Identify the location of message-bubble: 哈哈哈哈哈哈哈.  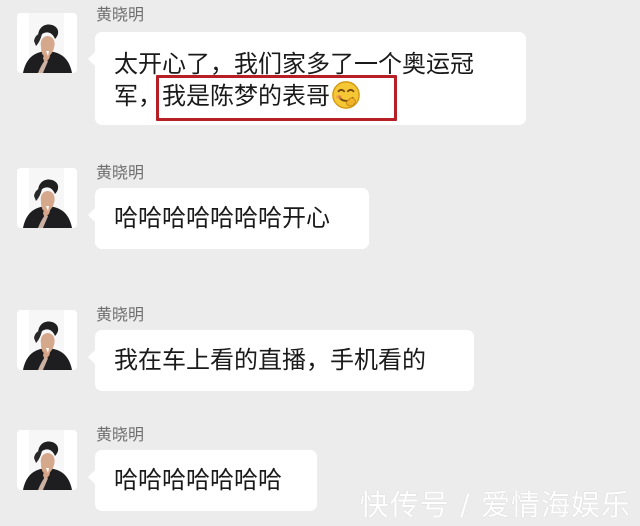
(202, 480).